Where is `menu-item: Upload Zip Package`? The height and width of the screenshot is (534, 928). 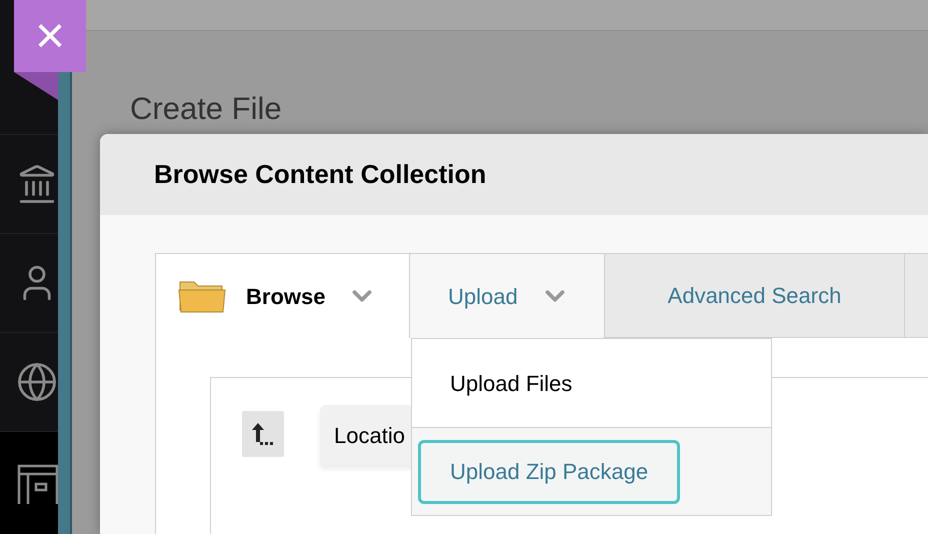 menu-item: Upload Zip Package is located at coordinates (549, 472).